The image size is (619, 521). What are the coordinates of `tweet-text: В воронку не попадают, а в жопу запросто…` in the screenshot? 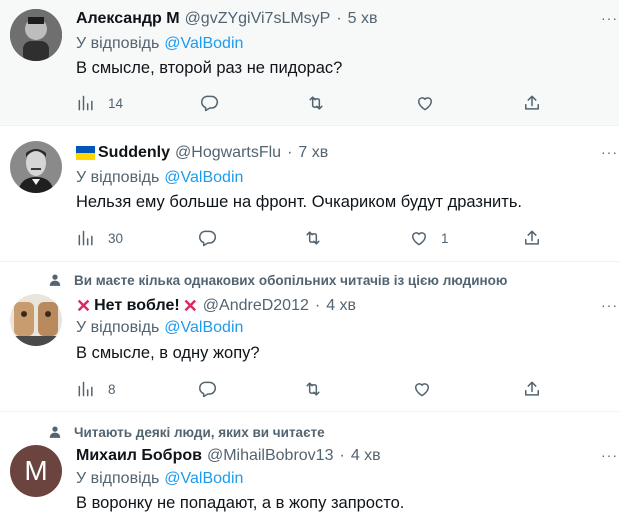 It's located at (240, 503).